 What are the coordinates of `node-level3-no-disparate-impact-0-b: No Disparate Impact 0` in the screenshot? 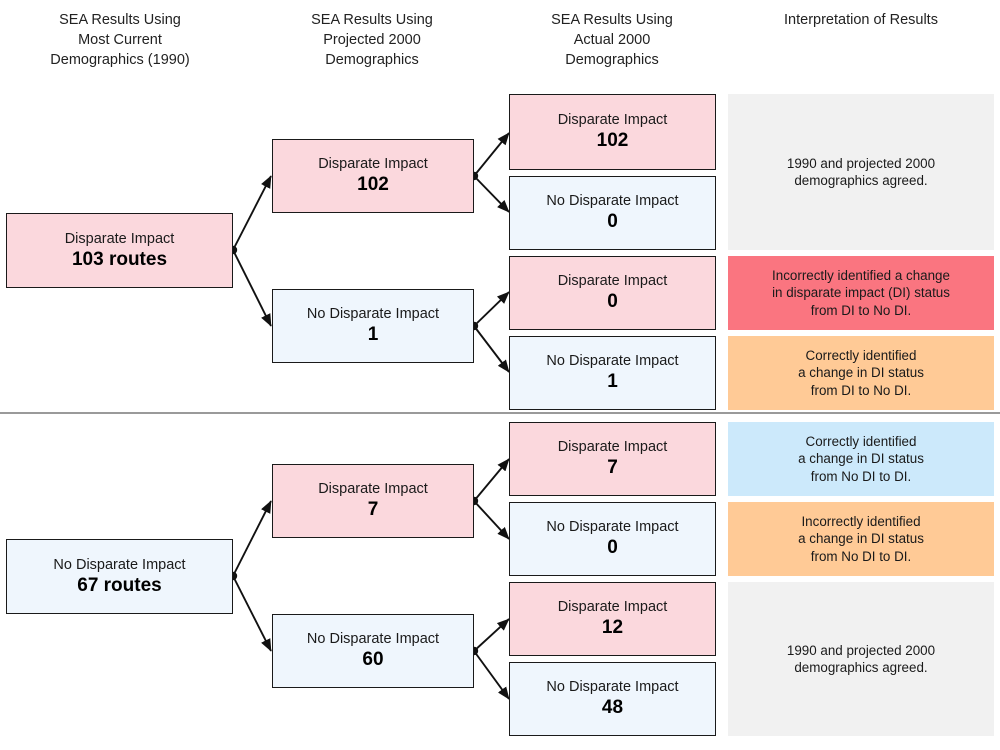 It's located at (612, 539).